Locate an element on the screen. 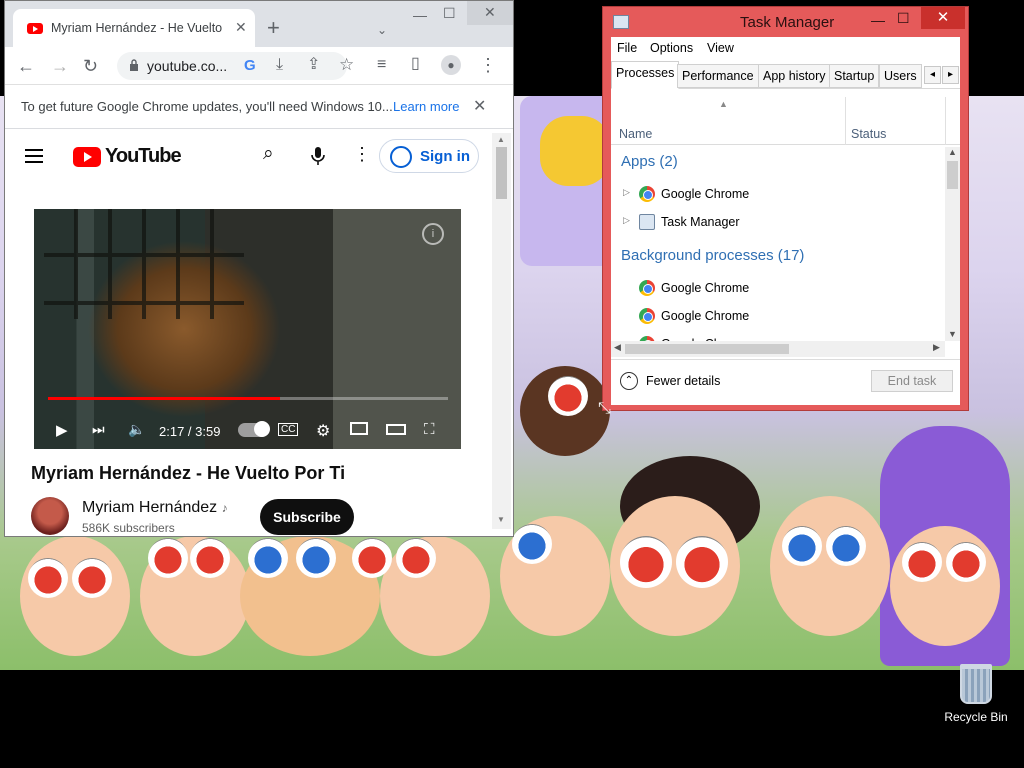 The image size is (1024, 768). video-progress-bar is located at coordinates (248, 398).